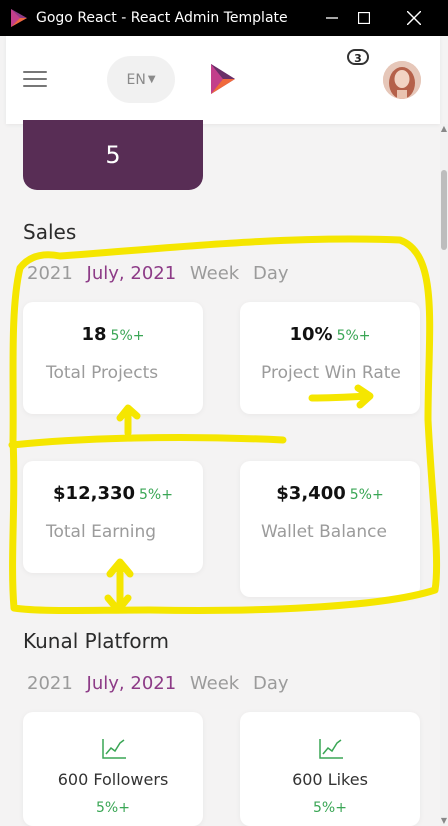  Describe the element at coordinates (311, 493) in the screenshot. I see `stat-value: $3,400` at that location.